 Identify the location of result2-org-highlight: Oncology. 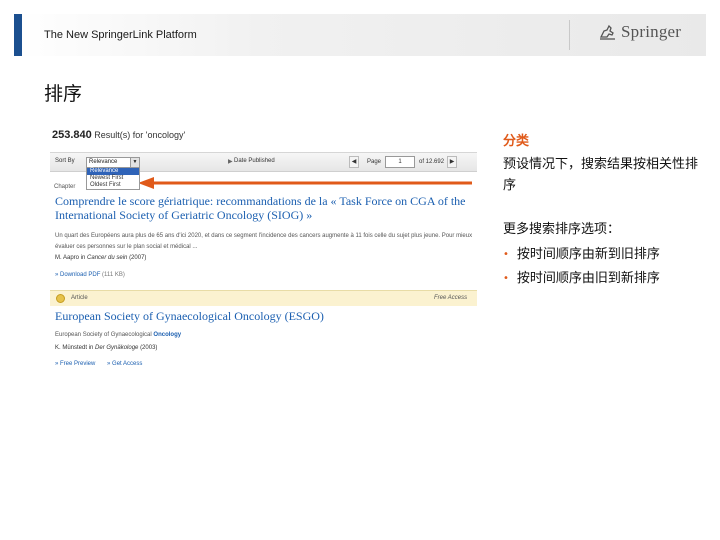
(167, 335).